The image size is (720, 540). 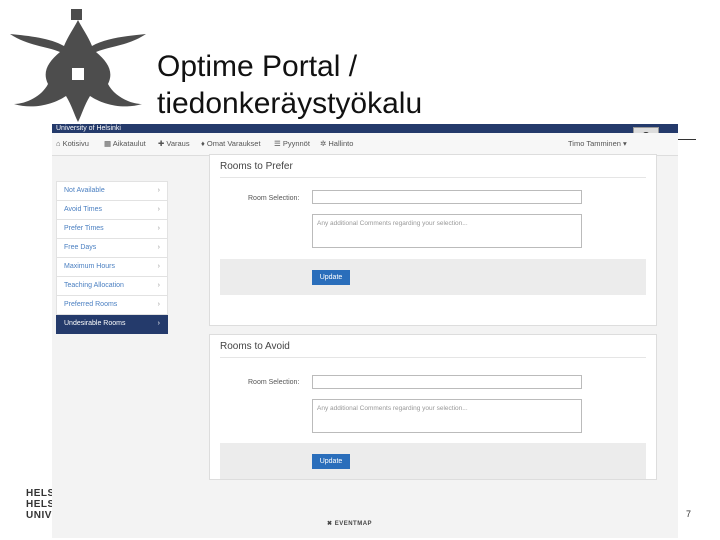 I want to click on nav-item-booking: ✚ Varaus, so click(x=174, y=143).